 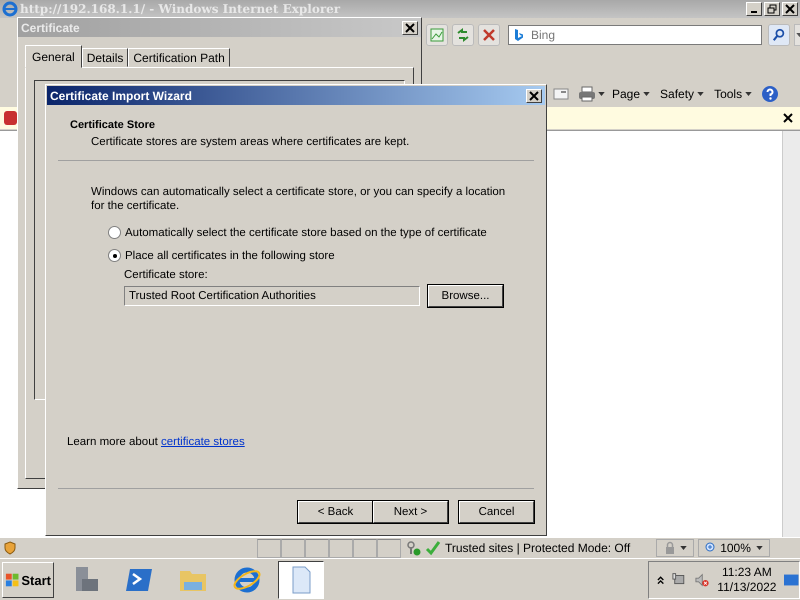 I want to click on clock-time: 11:23 AM, so click(x=747, y=572).